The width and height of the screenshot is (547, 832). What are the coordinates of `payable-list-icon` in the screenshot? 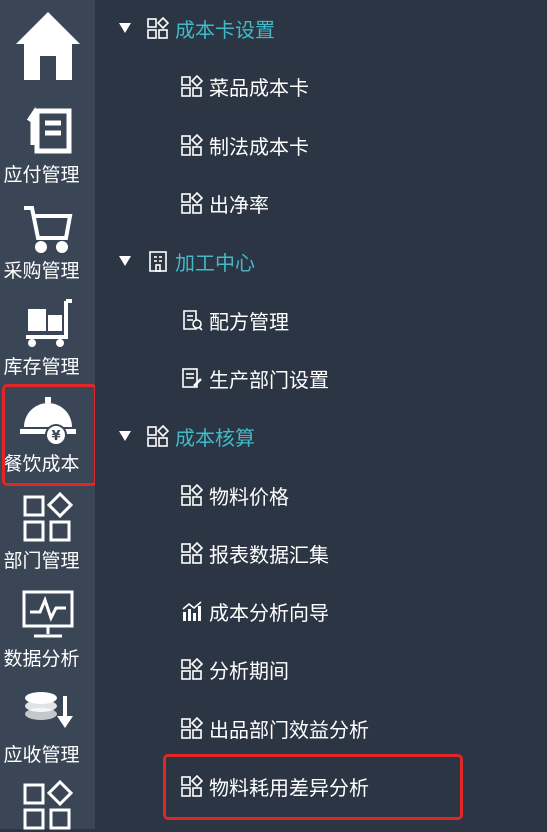 It's located at (47, 130).